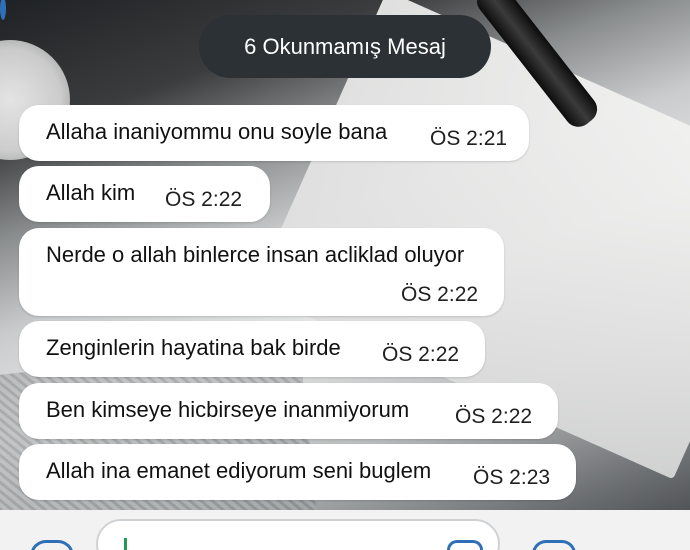 The image size is (690, 550). What do you see at coordinates (91, 192) in the screenshot?
I see `message-text: Allah kim` at bounding box center [91, 192].